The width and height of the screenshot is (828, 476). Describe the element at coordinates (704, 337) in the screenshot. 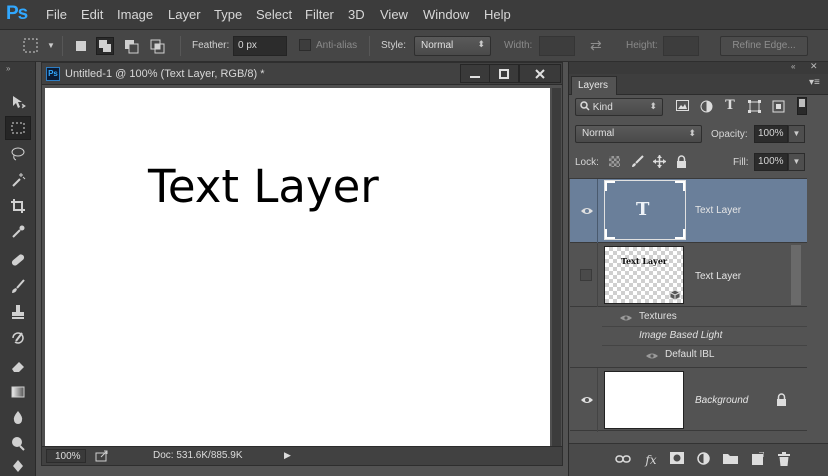

I see `ibl-row: Image Based Light` at that location.